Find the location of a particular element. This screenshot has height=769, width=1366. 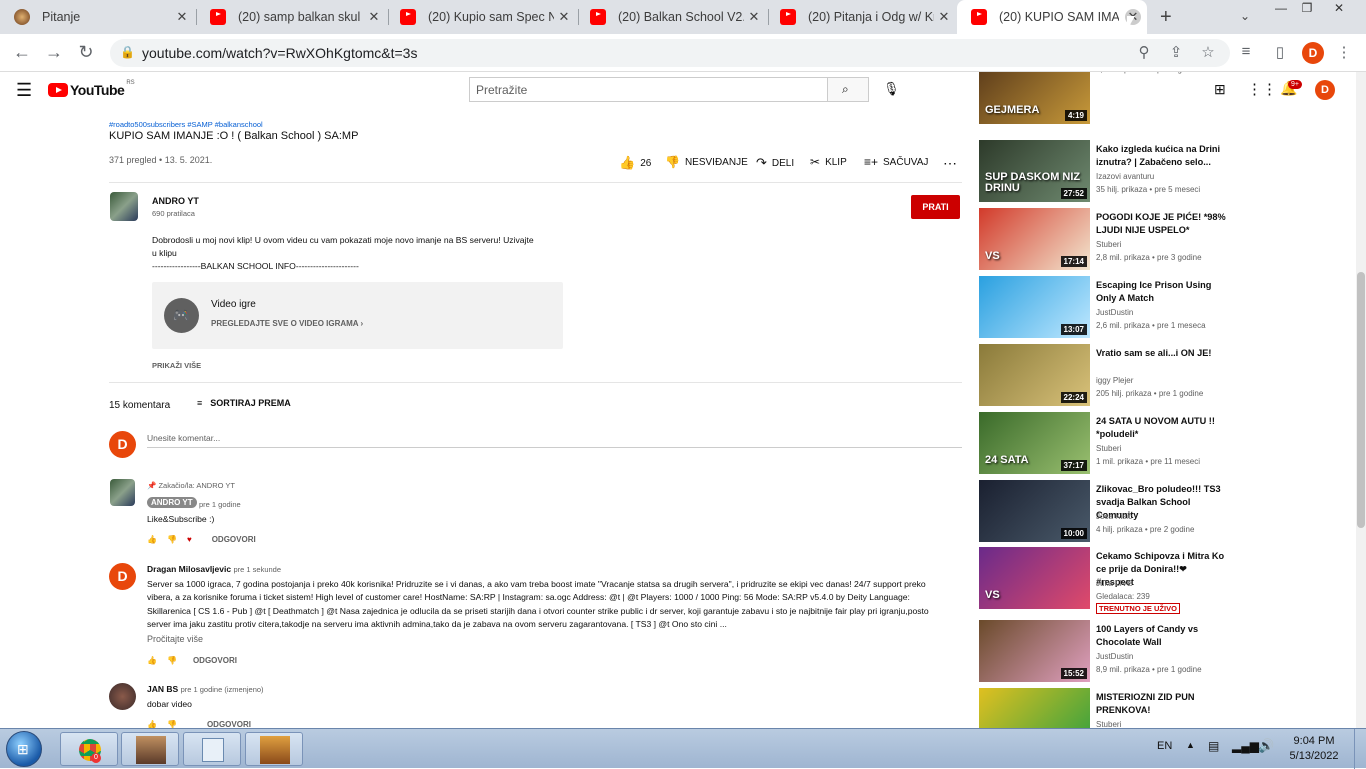

video-title: Vratio sam se ali...i ON JE! is located at coordinates (1161, 353).